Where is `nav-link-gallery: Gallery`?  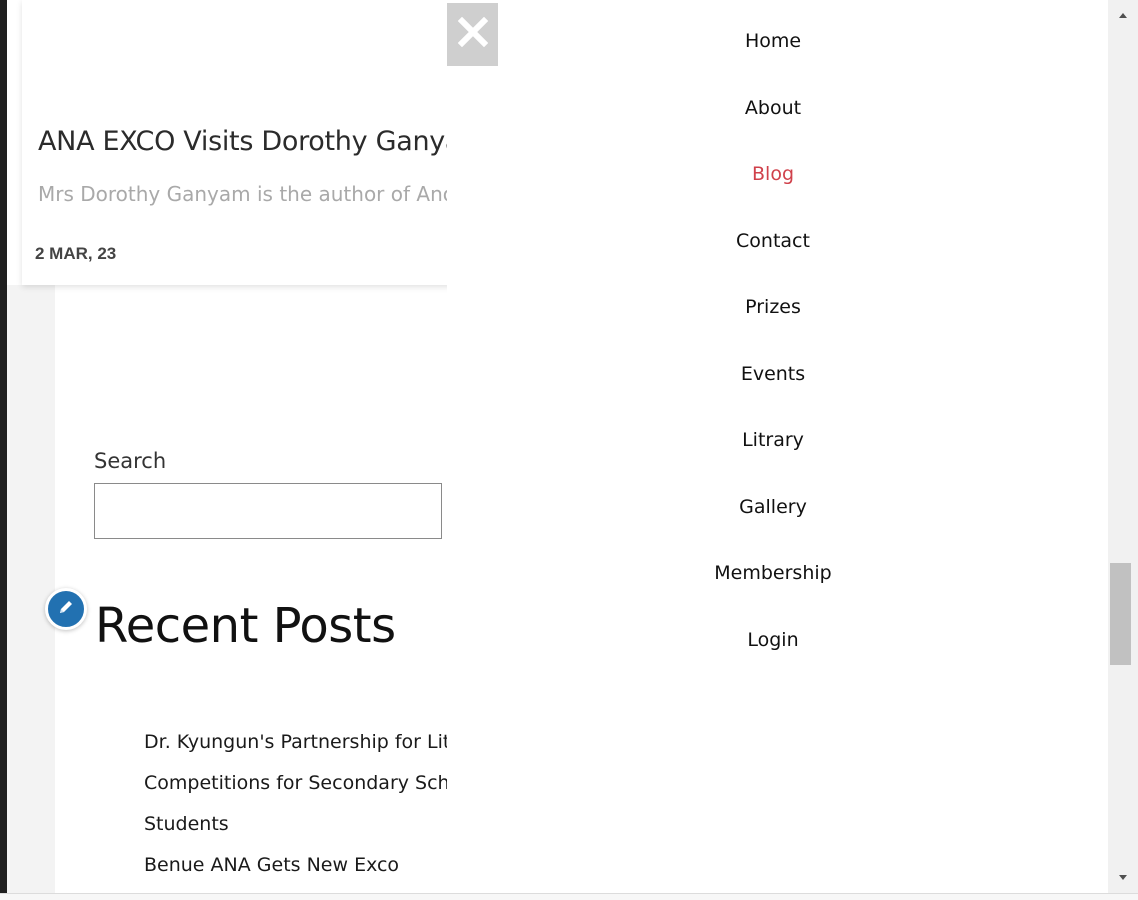
nav-link-gallery: Gallery is located at coordinates (773, 507).